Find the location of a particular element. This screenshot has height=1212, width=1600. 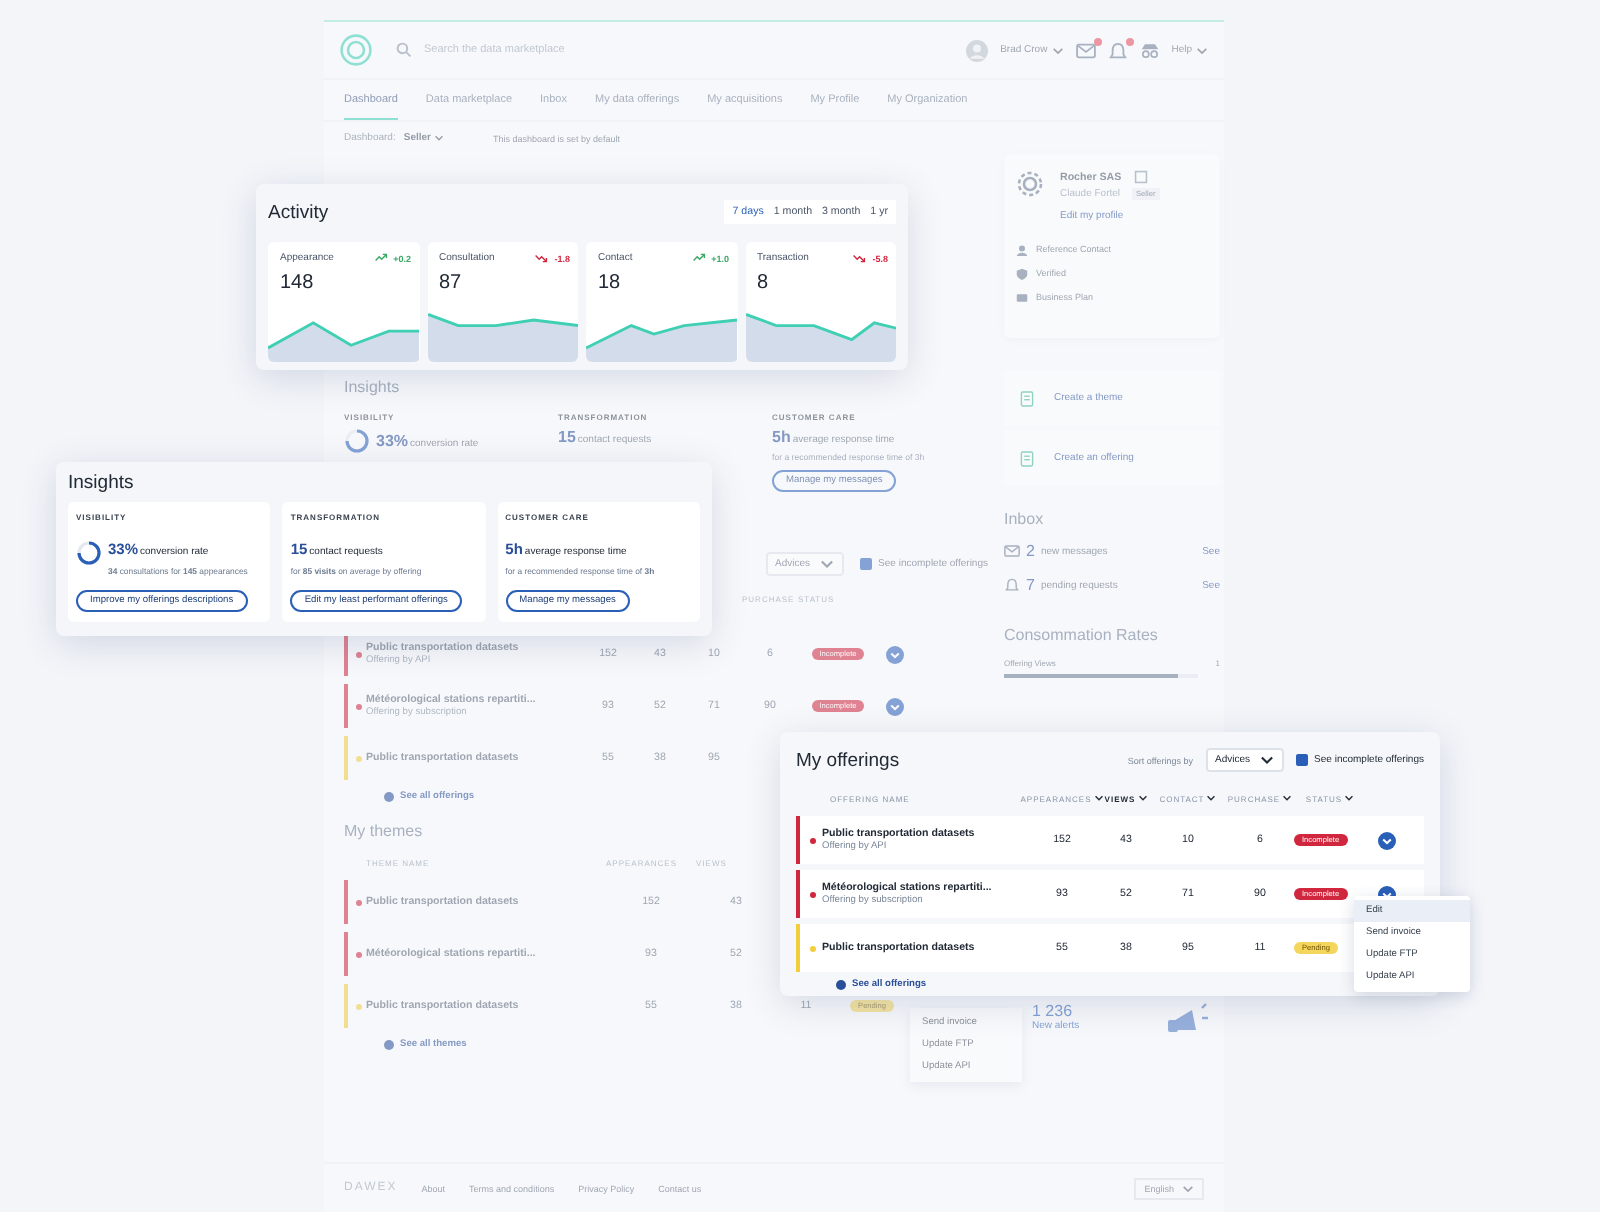

alert-count: 1 236 is located at coordinates (1053, 1011).